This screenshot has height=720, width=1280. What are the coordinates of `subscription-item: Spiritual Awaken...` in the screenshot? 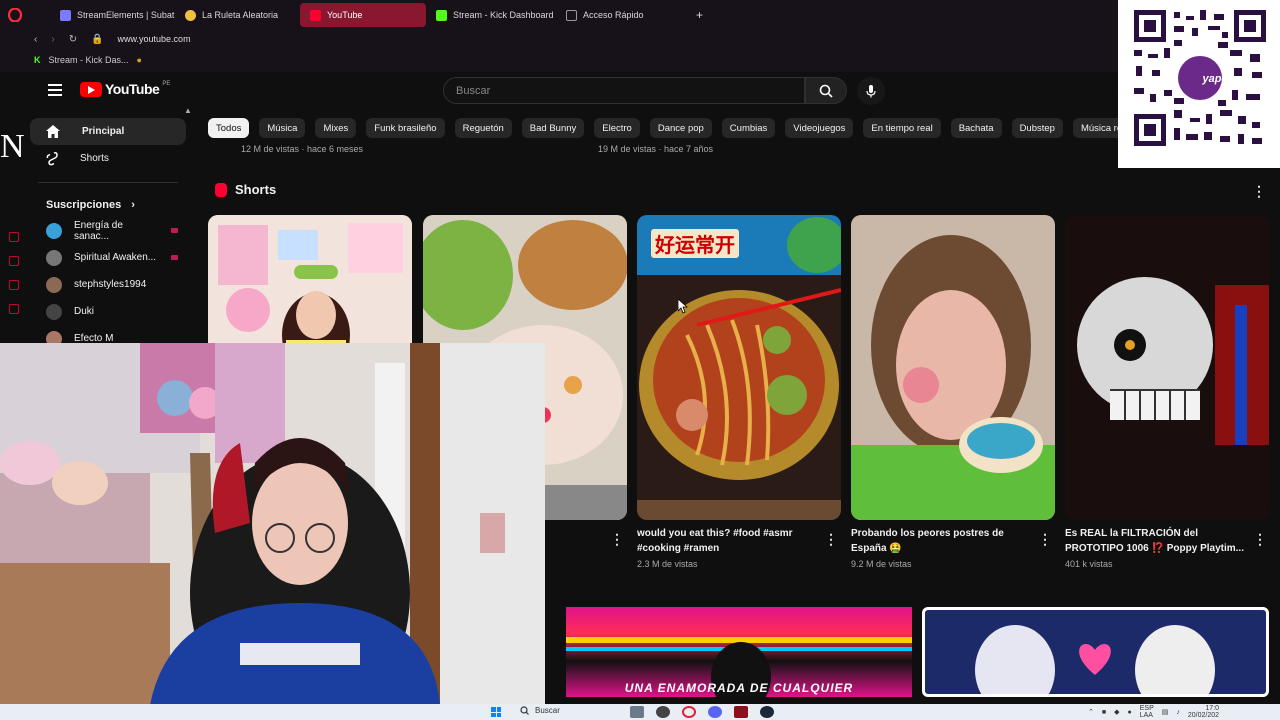 It's located at (108, 257).